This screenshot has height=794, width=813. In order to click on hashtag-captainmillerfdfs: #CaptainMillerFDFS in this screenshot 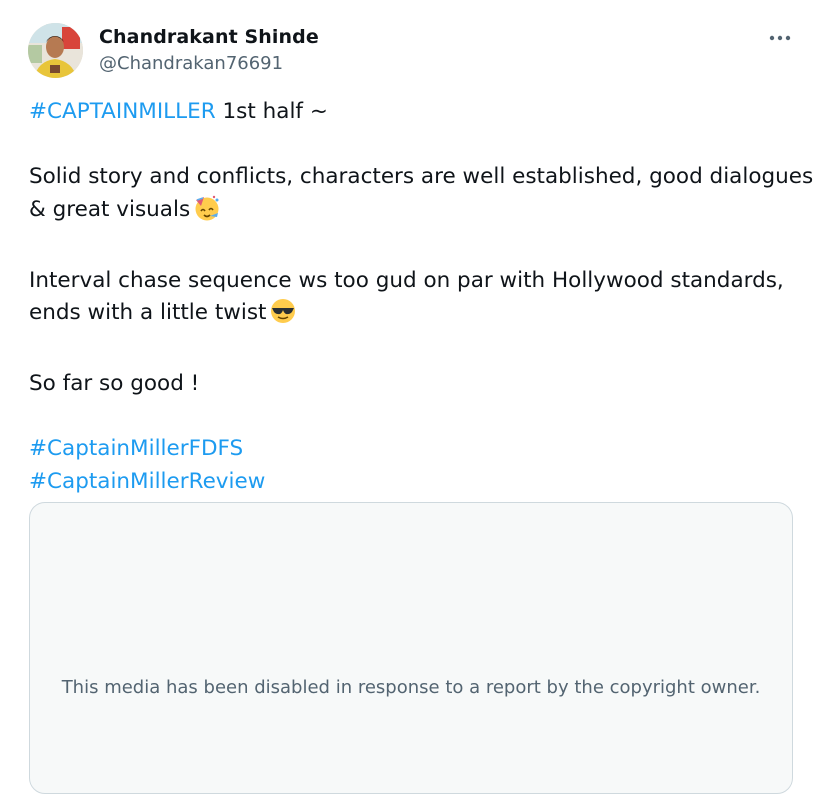, I will do `click(136, 448)`.